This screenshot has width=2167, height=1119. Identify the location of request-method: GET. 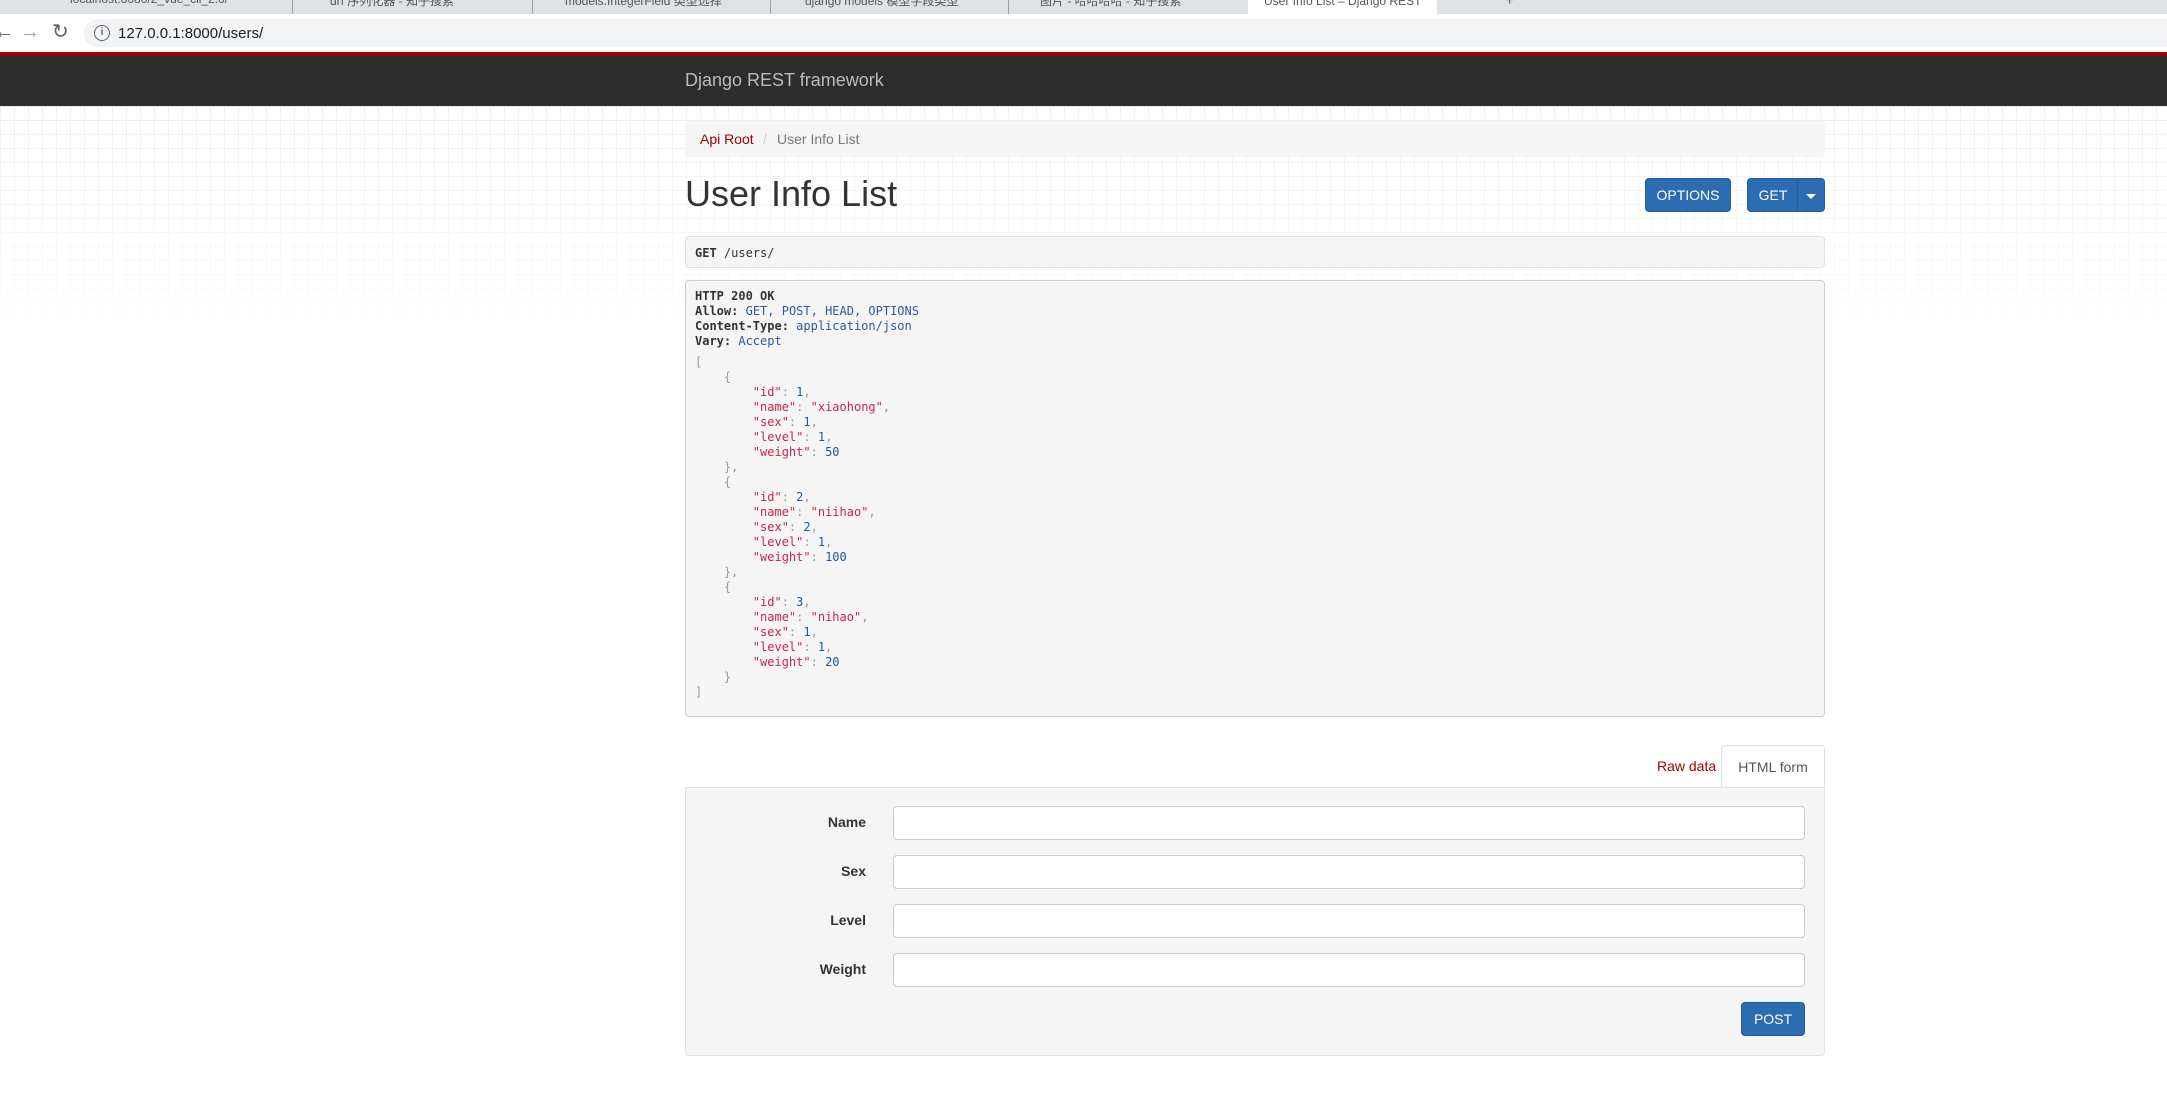
(706, 253).